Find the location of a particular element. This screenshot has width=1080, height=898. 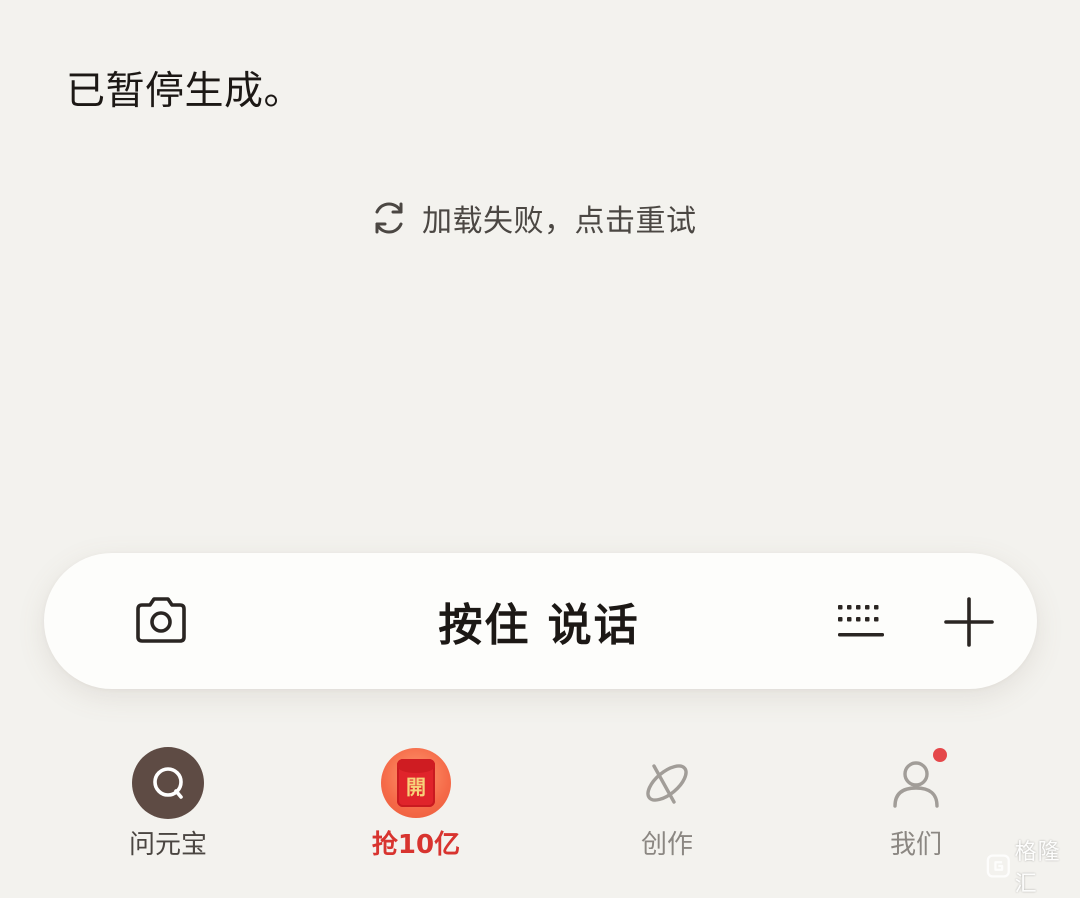

keyboard-icon is located at coordinates (861, 621).